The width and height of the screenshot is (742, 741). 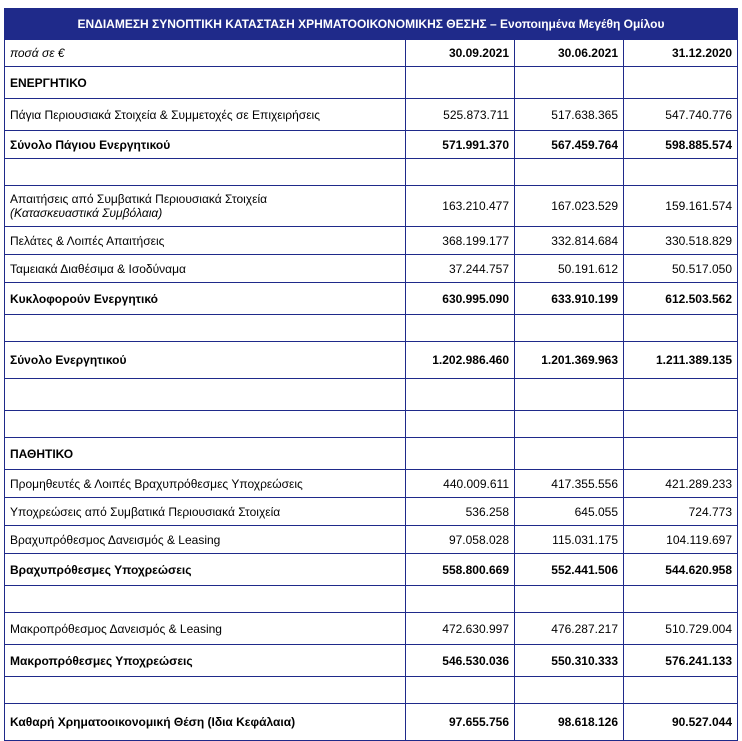 I want to click on row-label: Βραχυπρόθεσμος Δανεισμός & Leasing, so click(x=205, y=539).